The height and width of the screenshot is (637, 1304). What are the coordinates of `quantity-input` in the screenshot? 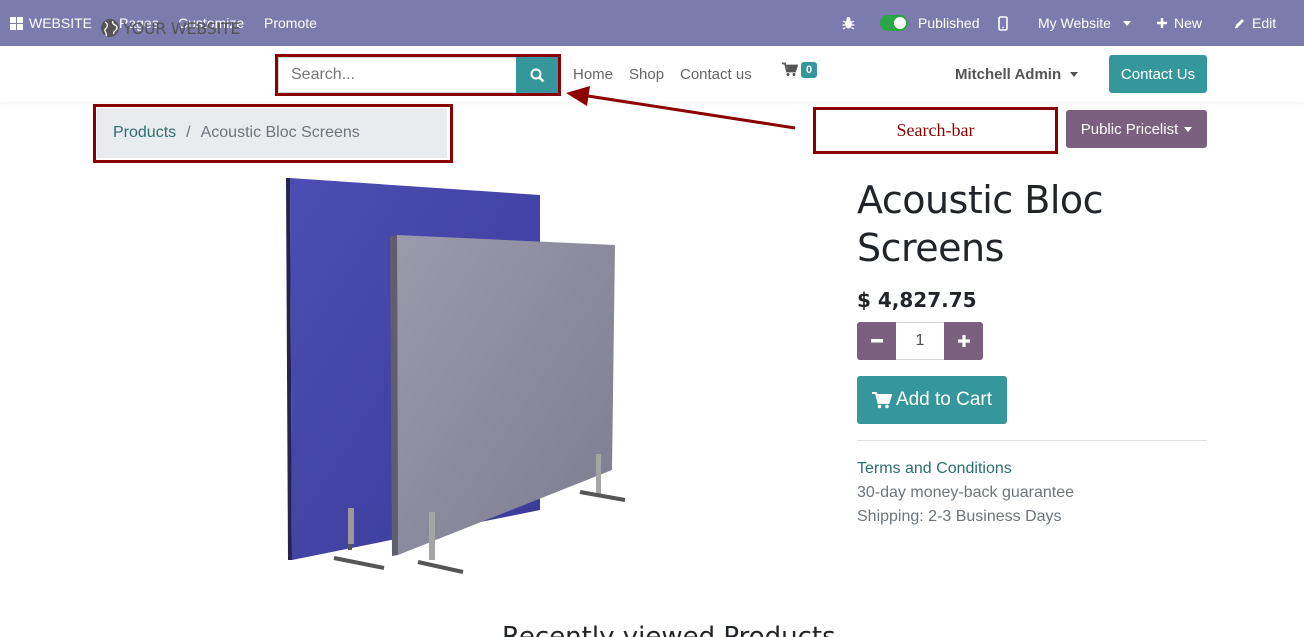 It's located at (920, 341).